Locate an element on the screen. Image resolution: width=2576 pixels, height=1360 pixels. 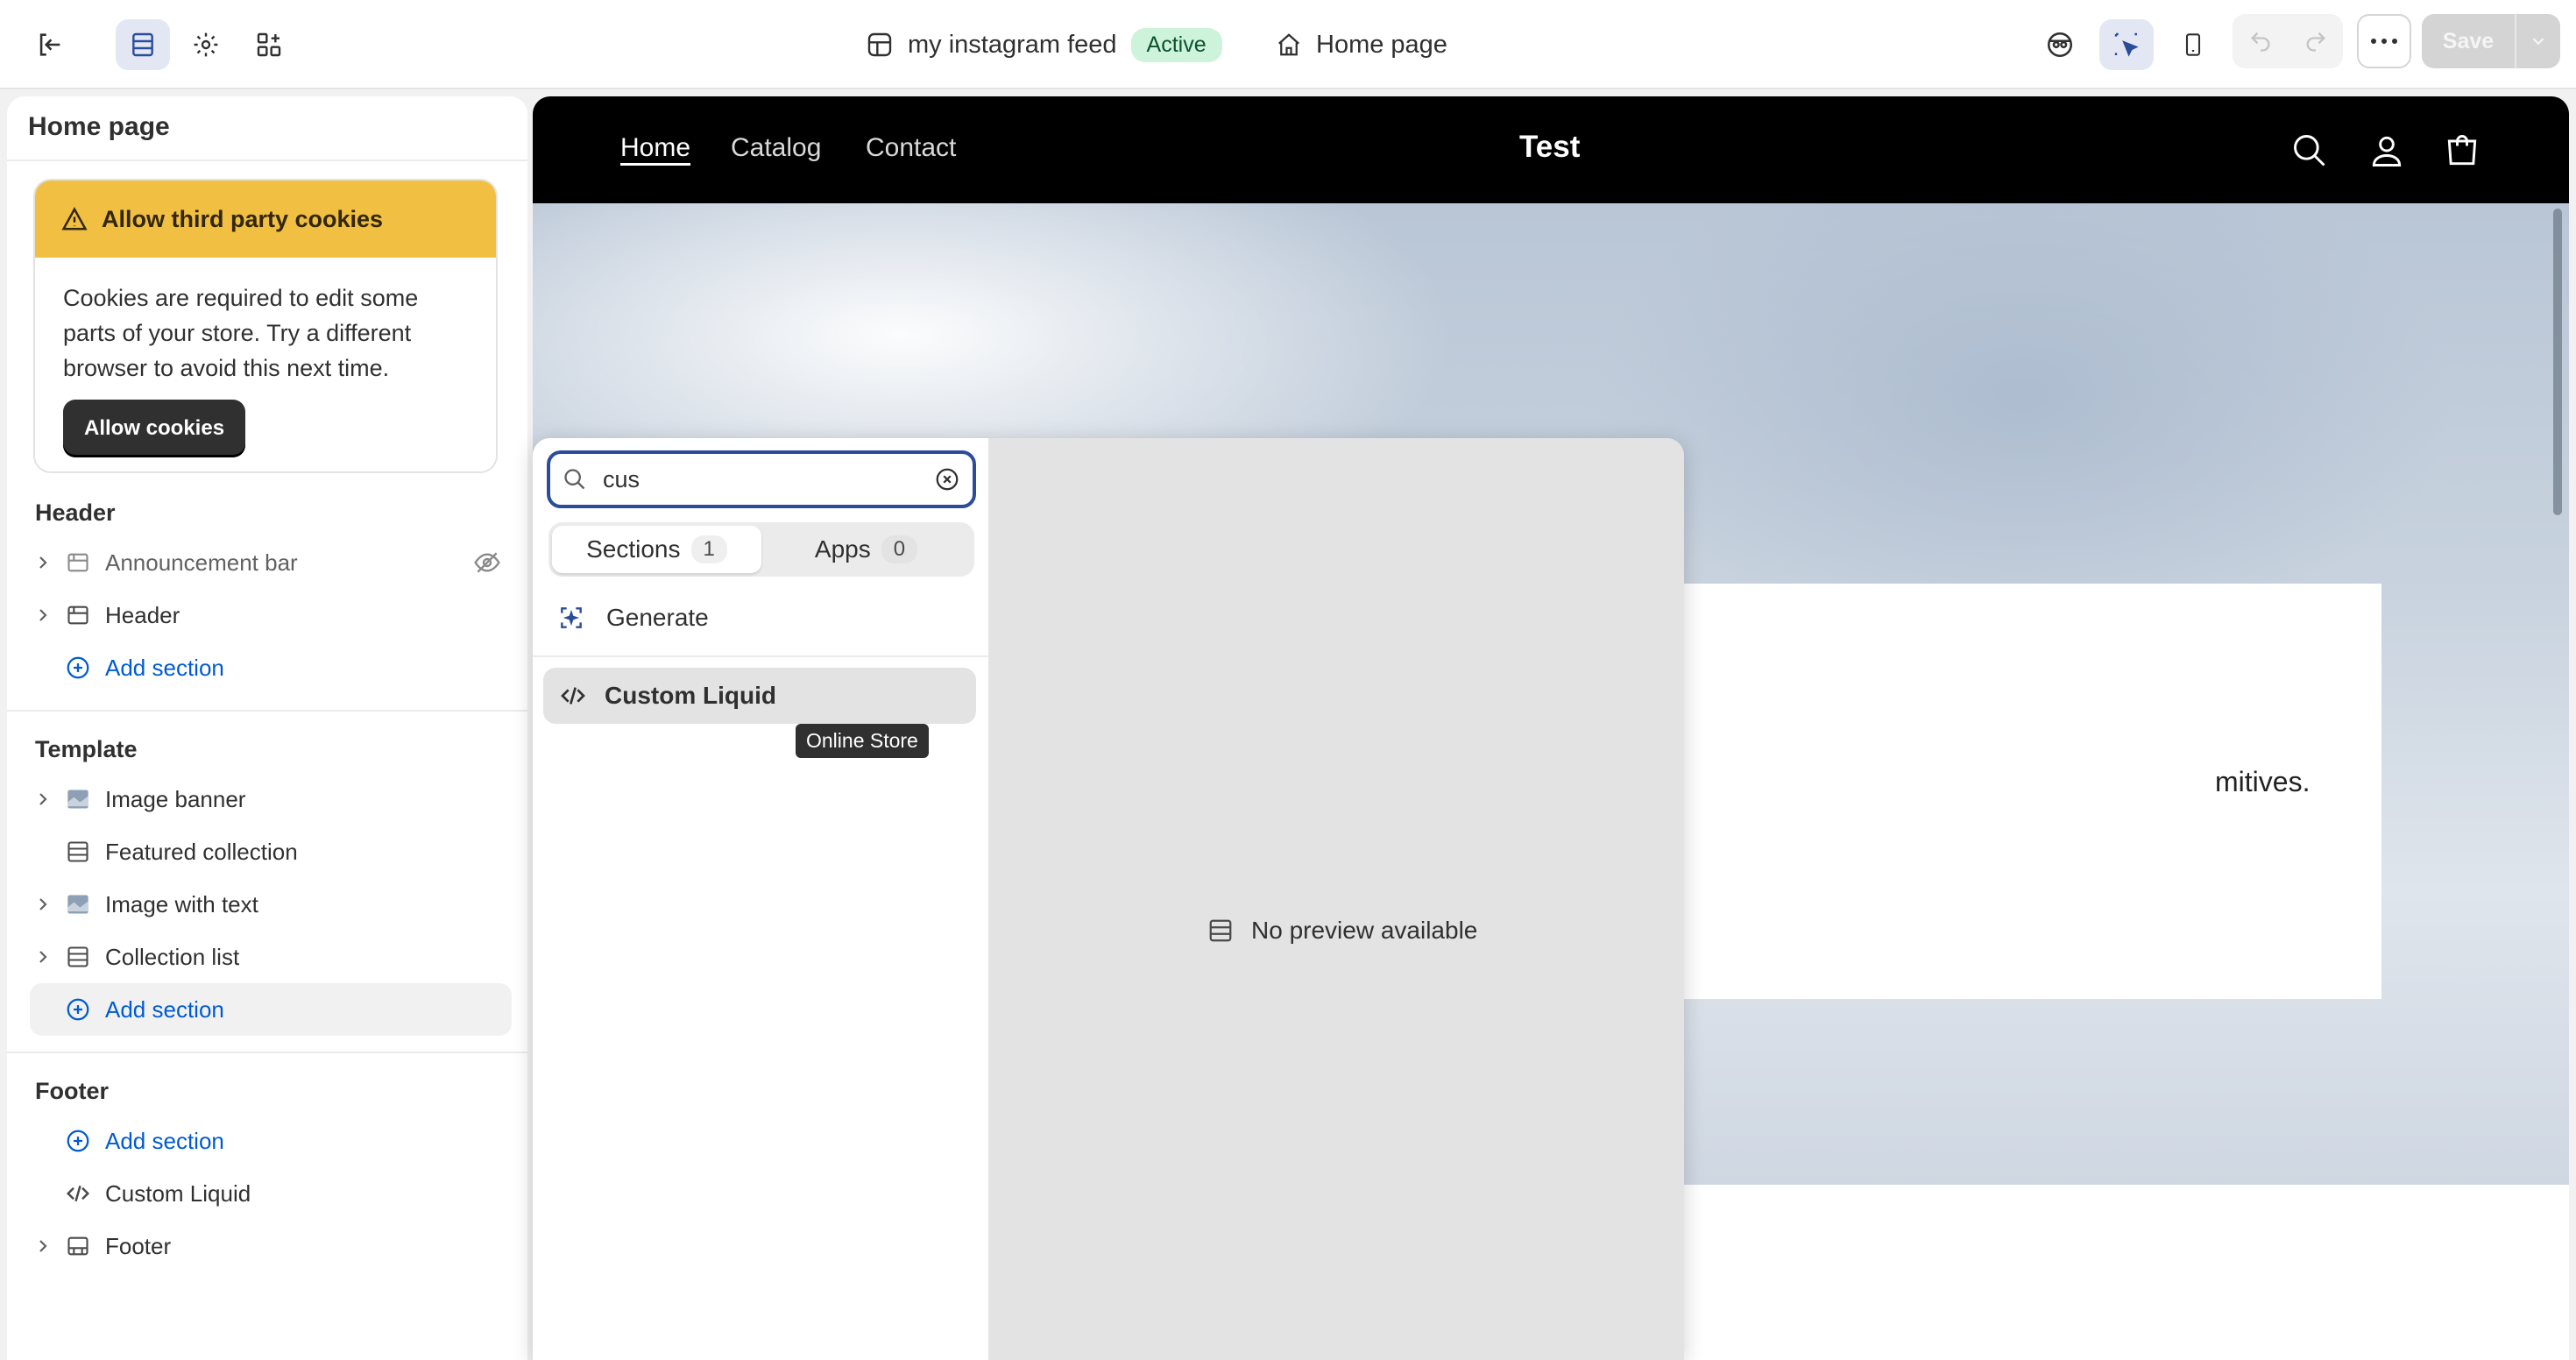
allow-cookies-button: Allow cookies is located at coordinates (154, 428).